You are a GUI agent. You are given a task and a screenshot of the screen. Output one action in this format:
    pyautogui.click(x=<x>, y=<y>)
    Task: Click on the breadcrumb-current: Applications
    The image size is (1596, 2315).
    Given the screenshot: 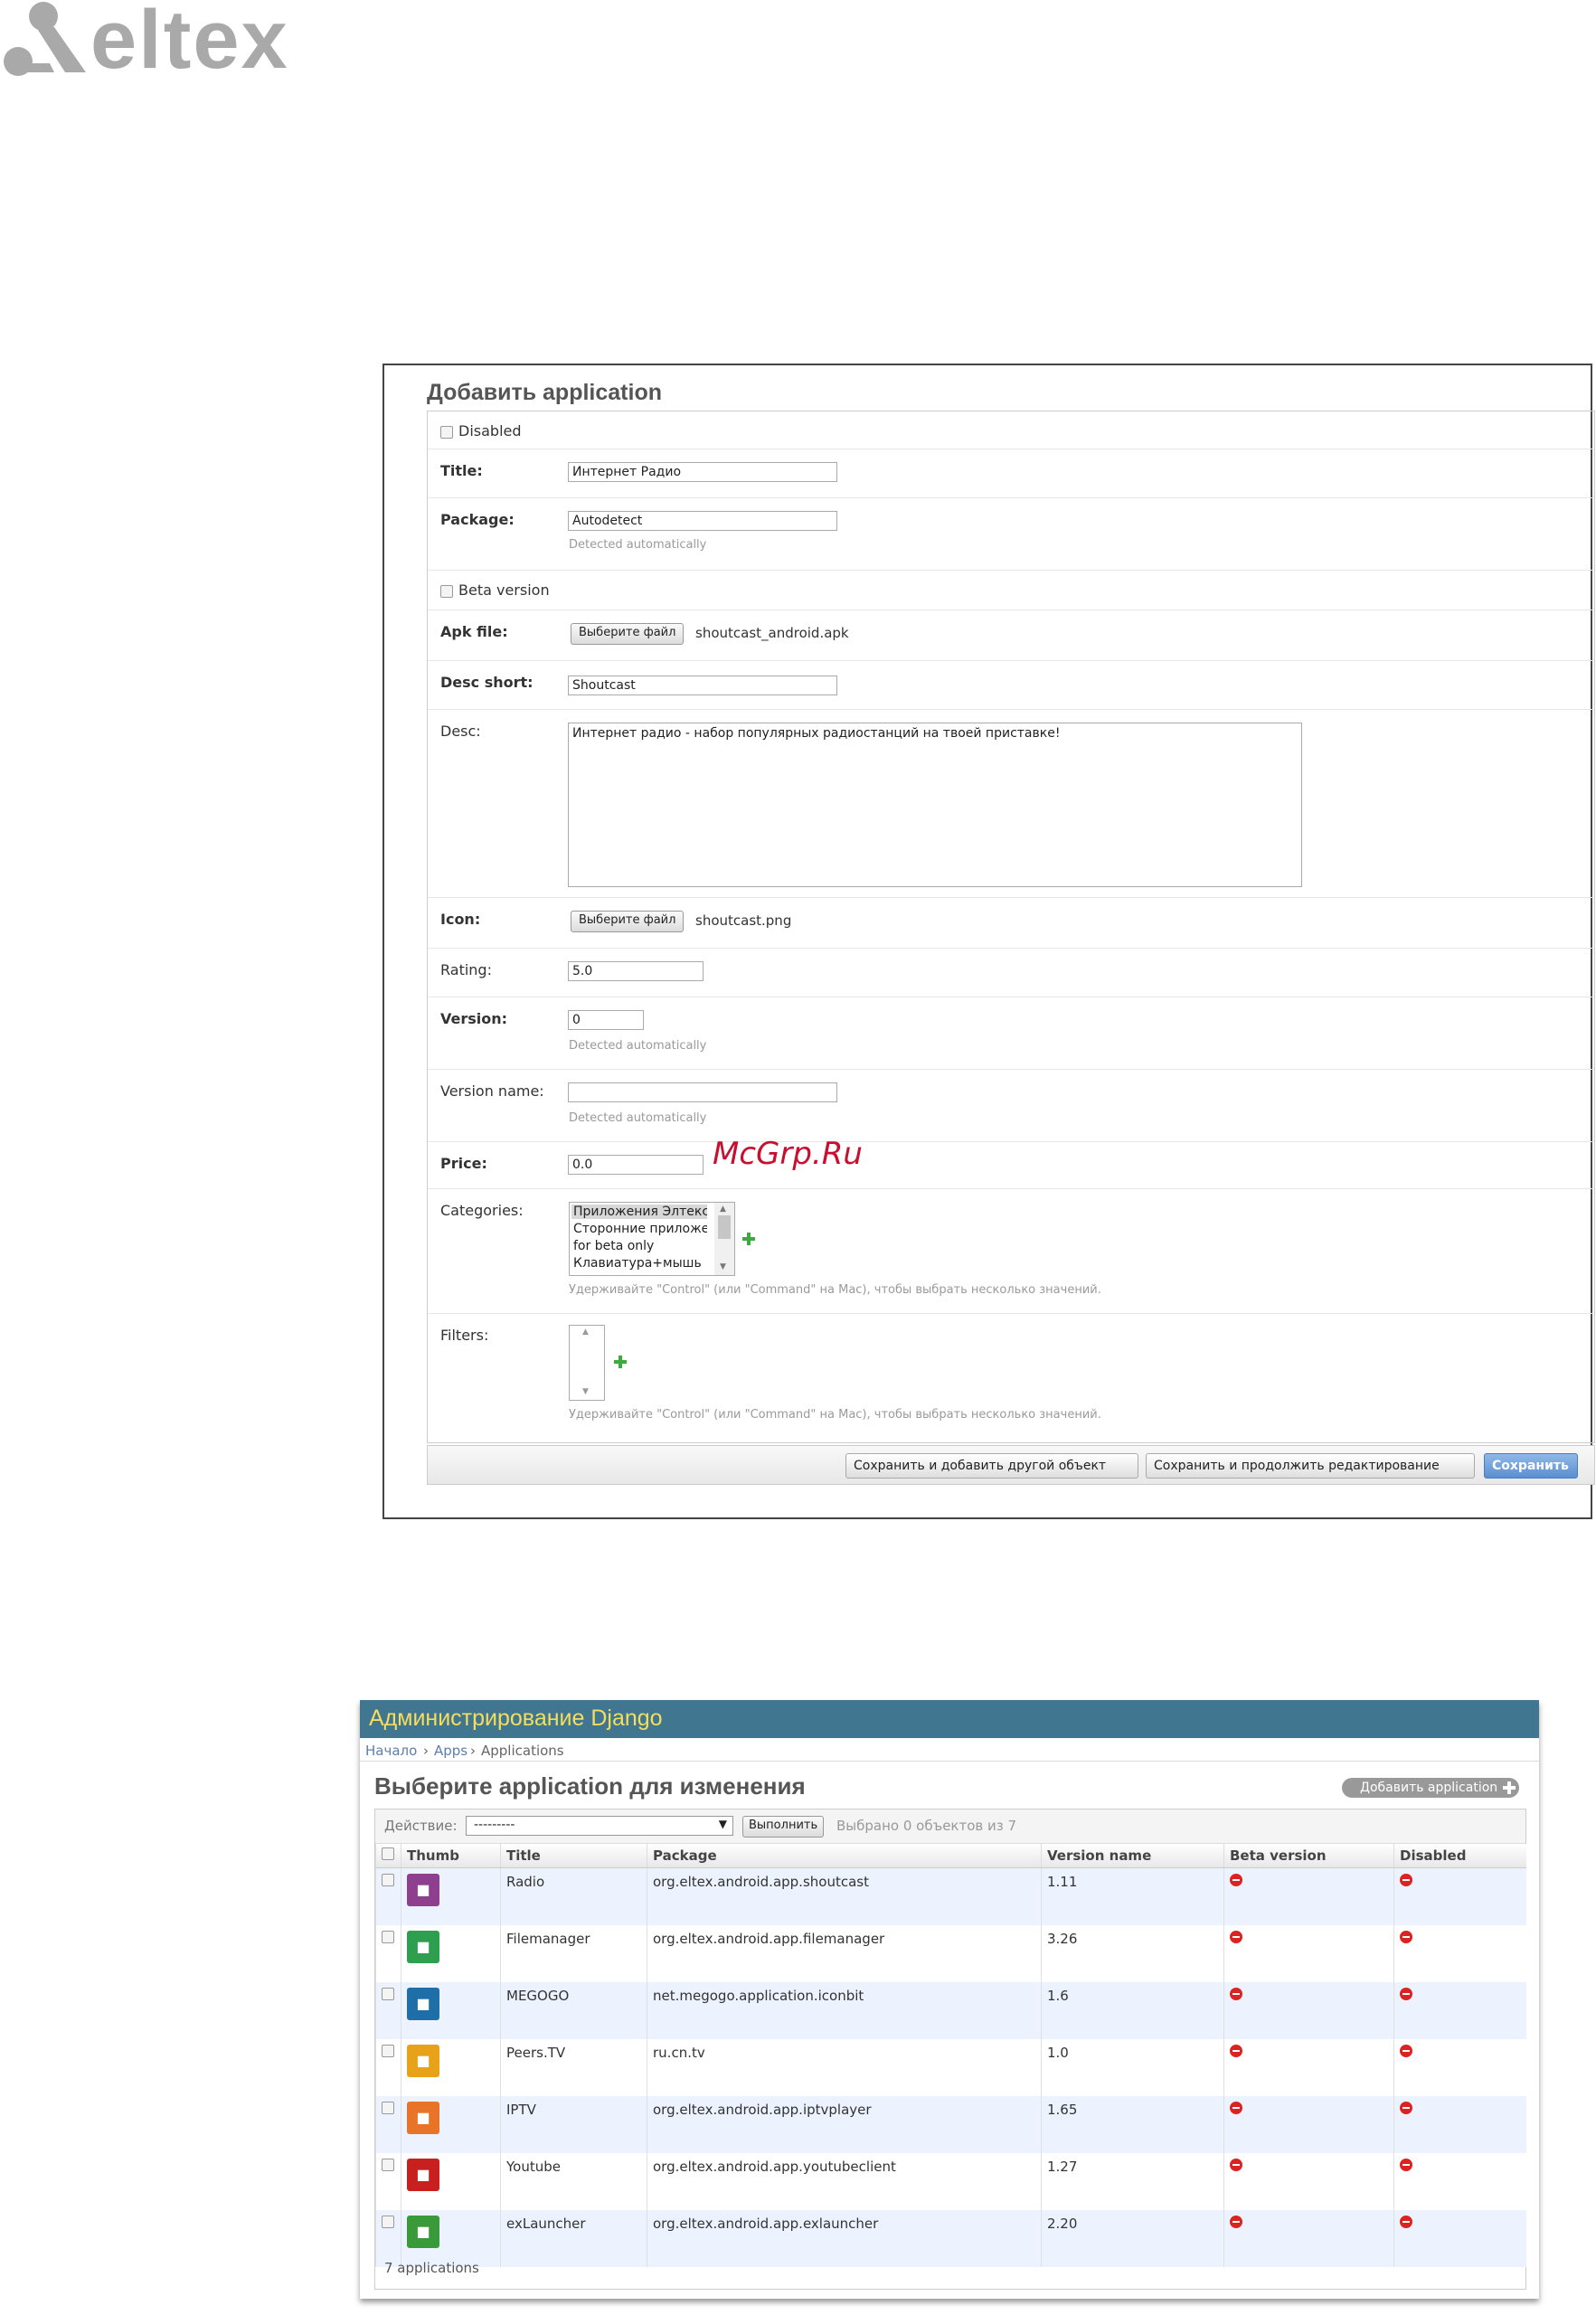 What is the action you would take?
    pyautogui.click(x=522, y=1751)
    